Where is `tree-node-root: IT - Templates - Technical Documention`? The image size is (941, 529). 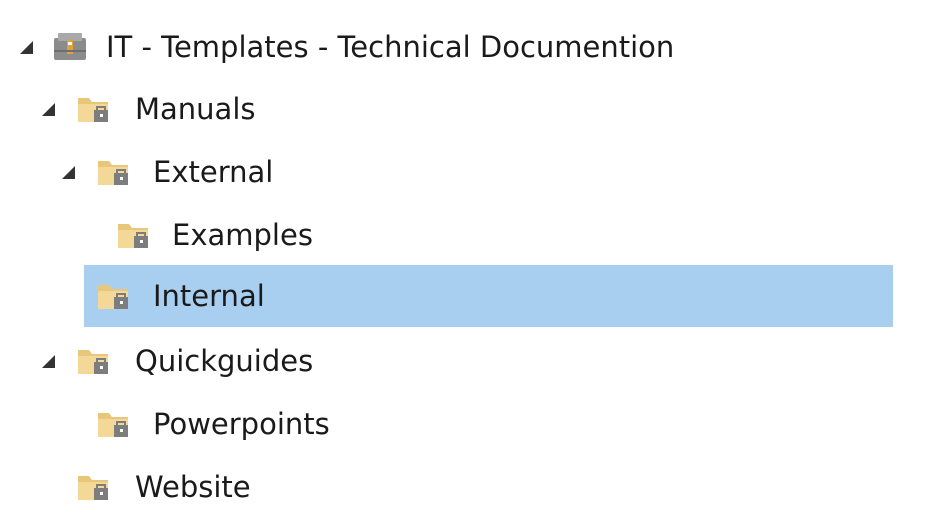
tree-node-root: IT - Templates - Technical Documention is located at coordinates (470, 47).